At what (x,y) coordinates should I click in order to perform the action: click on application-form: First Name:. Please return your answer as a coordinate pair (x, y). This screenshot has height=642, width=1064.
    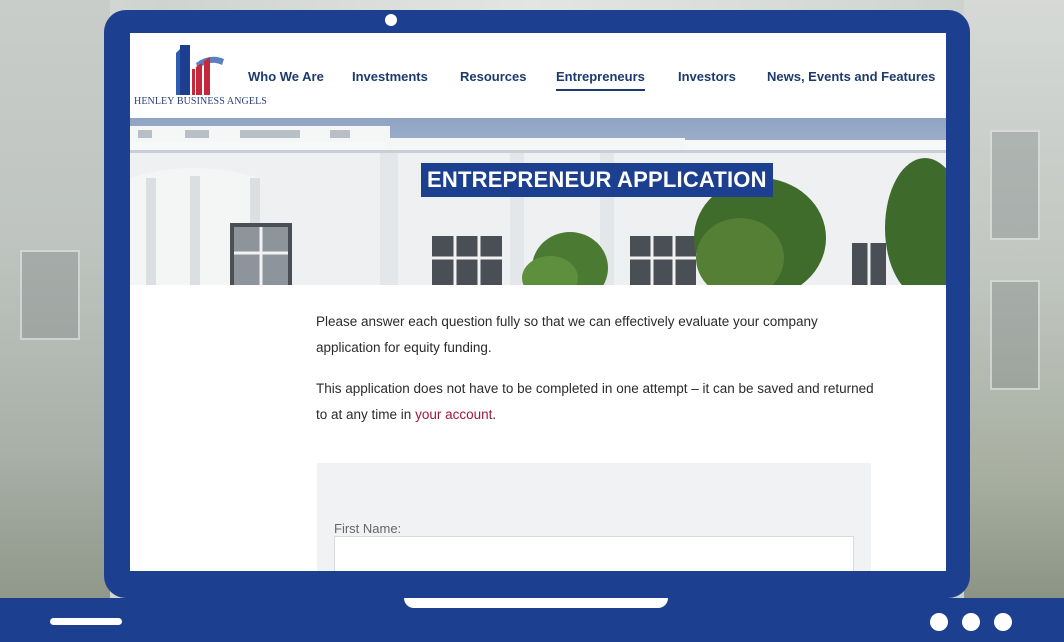
    Looking at the image, I should click on (594, 517).